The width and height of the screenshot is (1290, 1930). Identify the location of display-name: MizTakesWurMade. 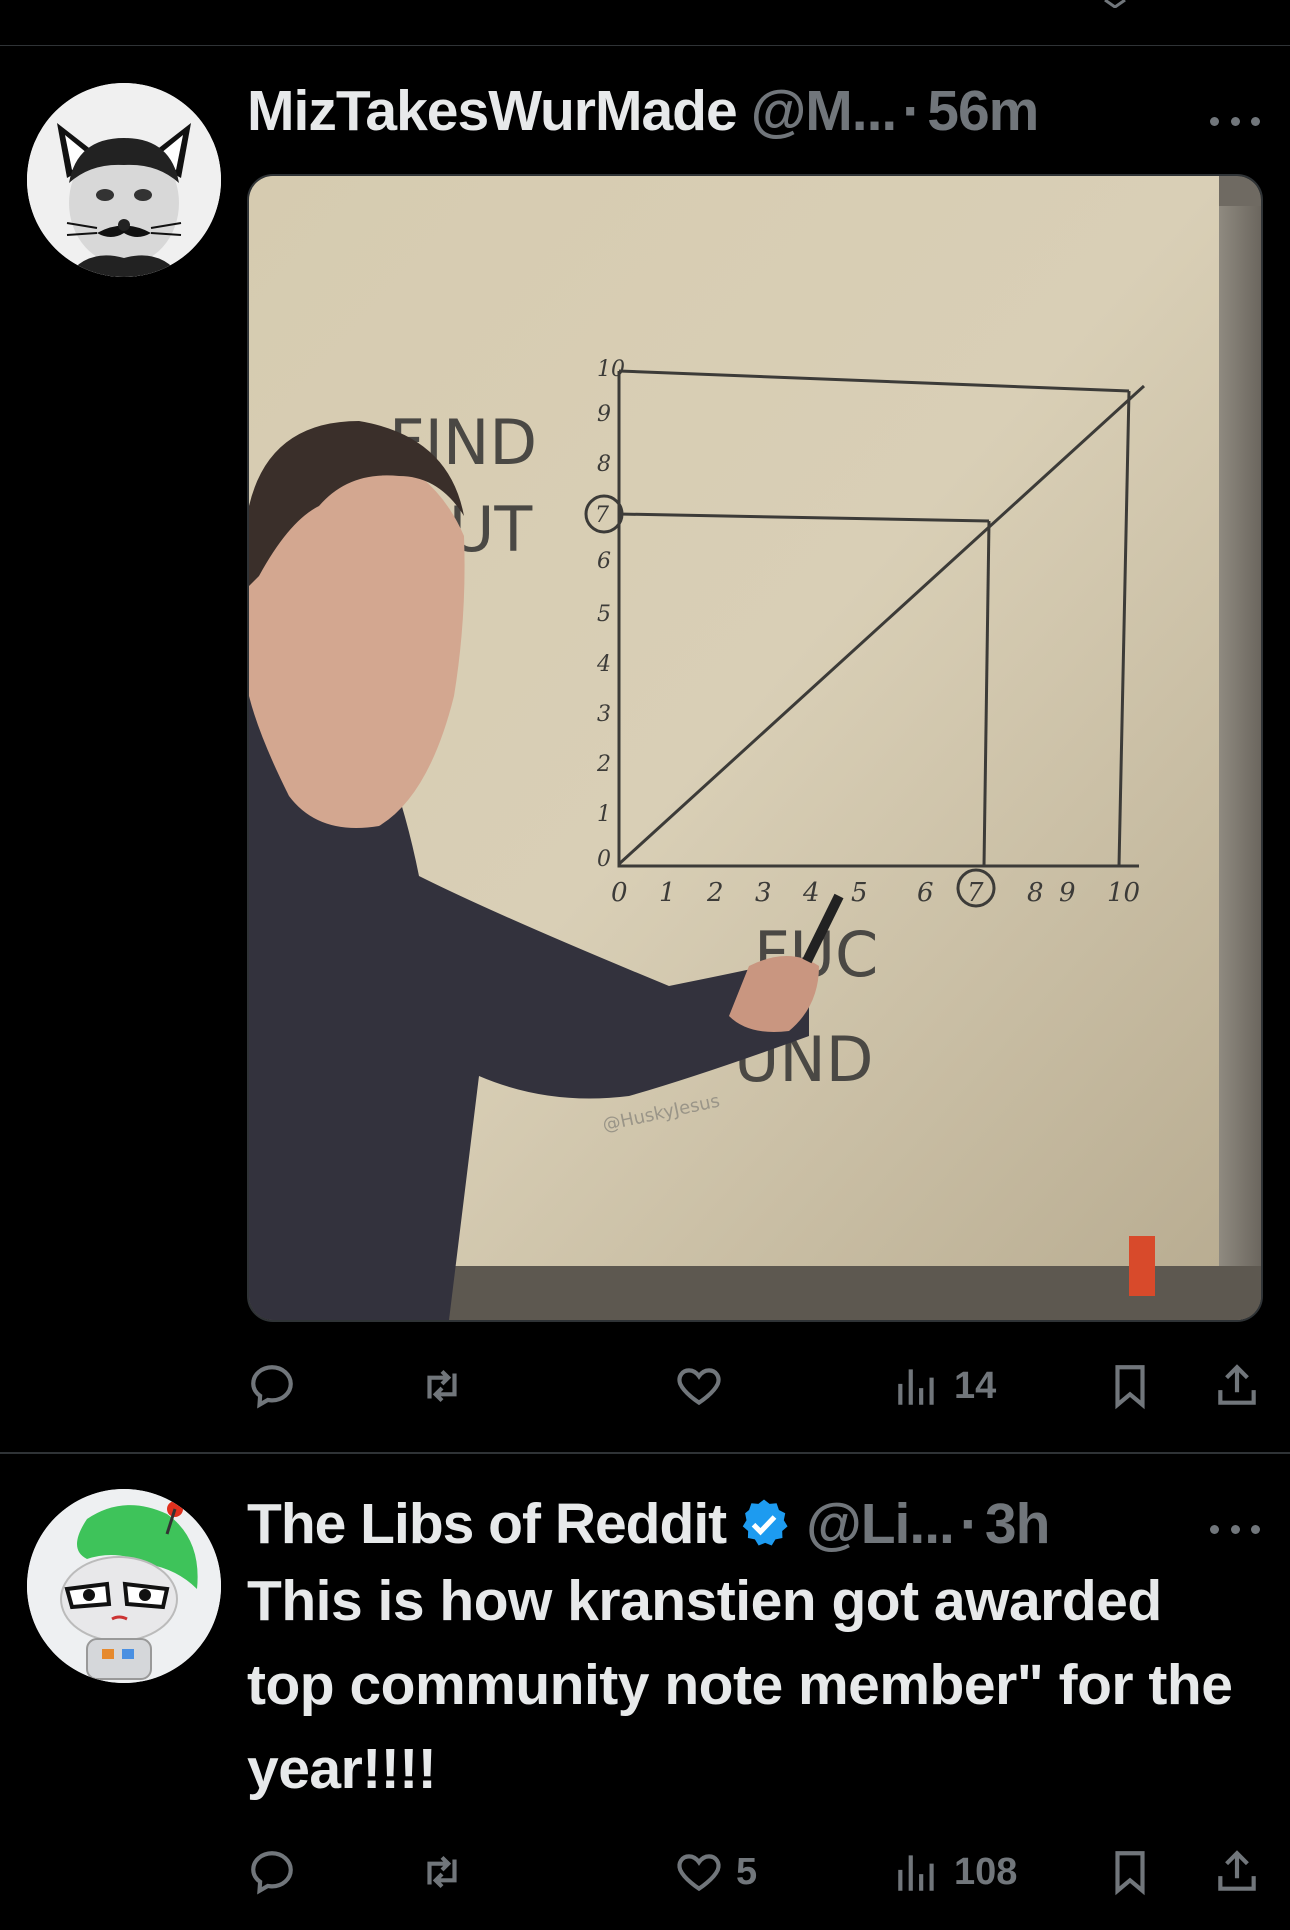
(492, 111).